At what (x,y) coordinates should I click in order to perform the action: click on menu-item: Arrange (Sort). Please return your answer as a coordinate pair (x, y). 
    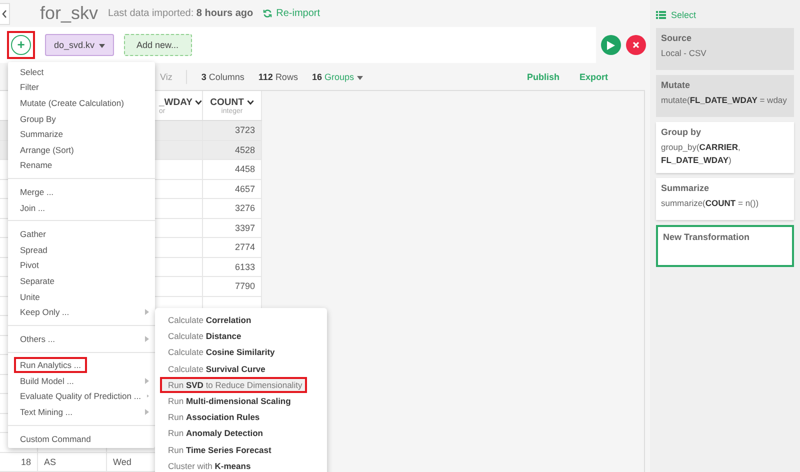
    Looking at the image, I should click on (81, 150).